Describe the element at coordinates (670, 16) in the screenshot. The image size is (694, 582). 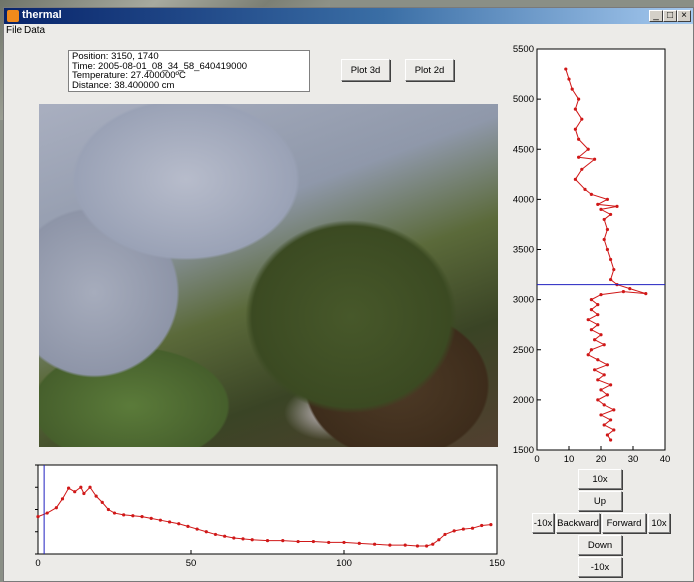
I see `maximize-icon: □` at that location.